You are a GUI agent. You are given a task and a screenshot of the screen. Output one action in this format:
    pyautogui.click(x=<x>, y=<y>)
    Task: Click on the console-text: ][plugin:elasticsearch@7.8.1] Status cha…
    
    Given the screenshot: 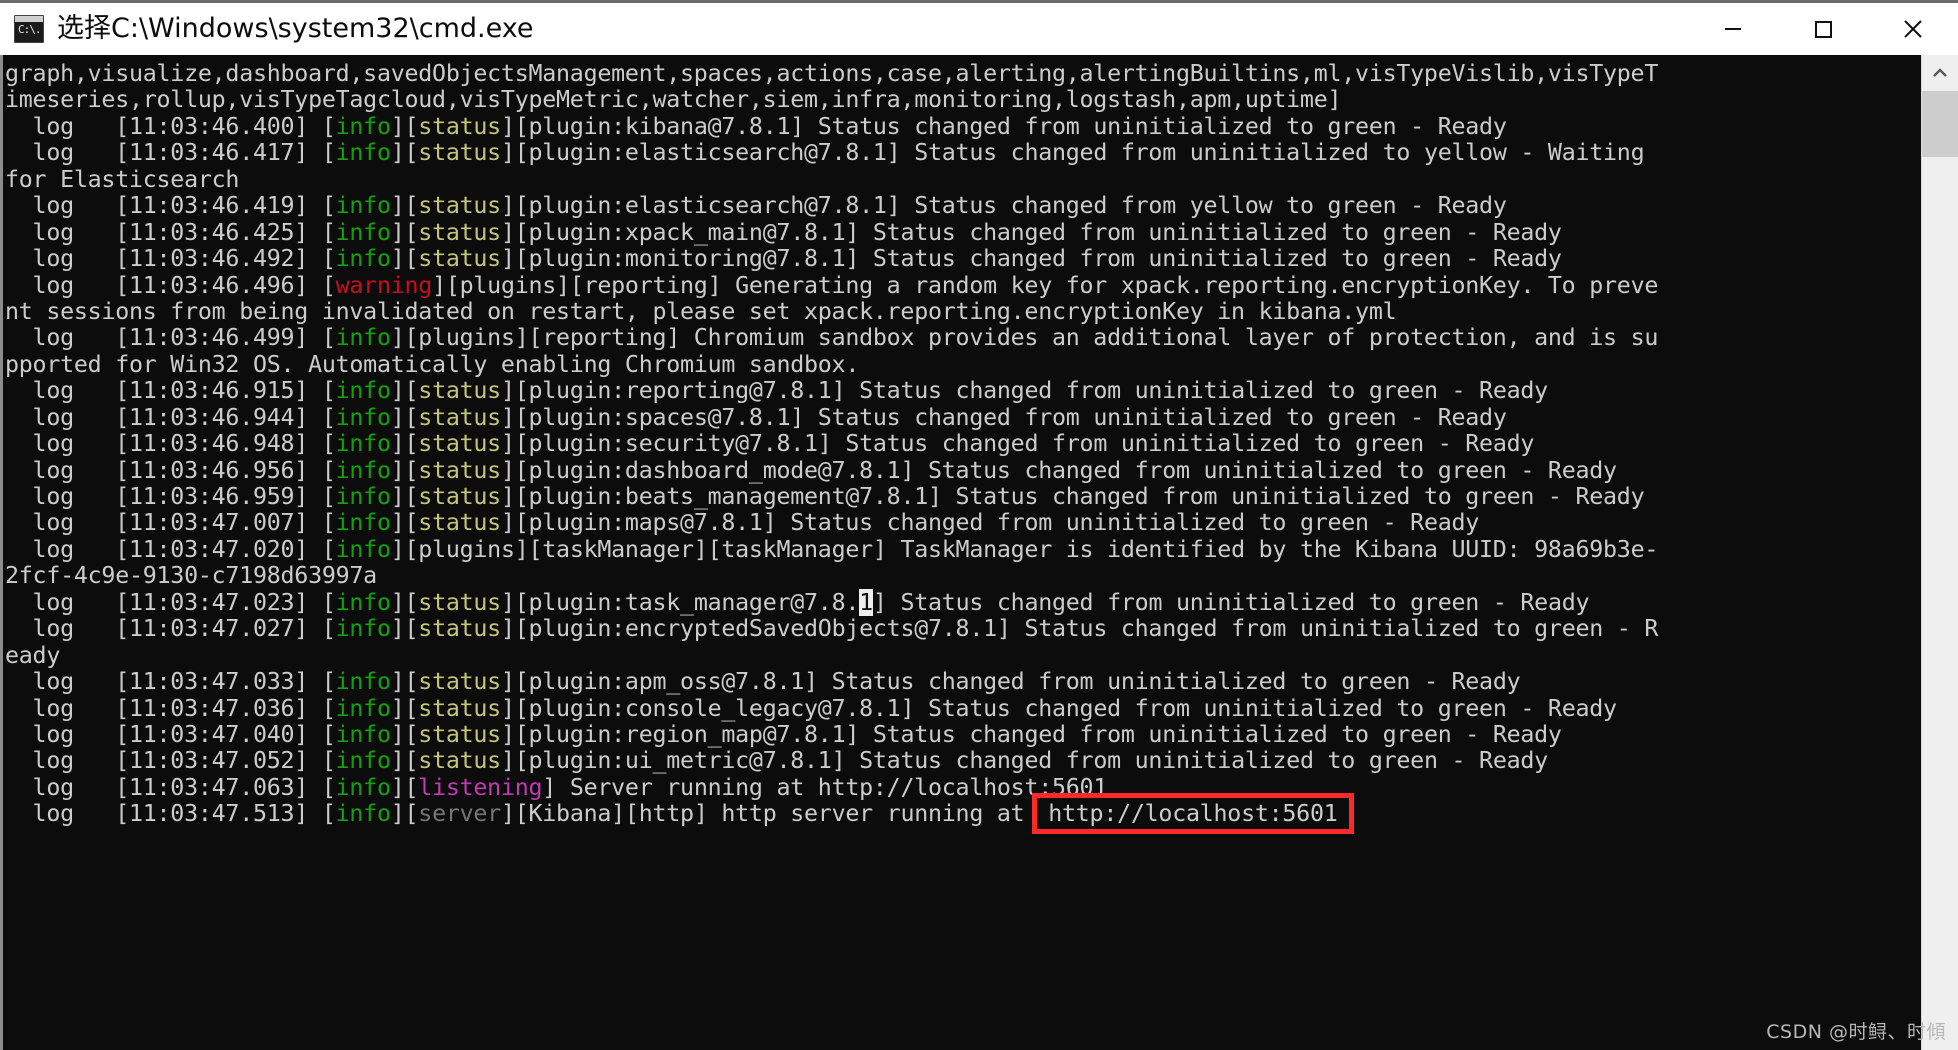 What is the action you would take?
    pyautogui.click(x=1072, y=153)
    